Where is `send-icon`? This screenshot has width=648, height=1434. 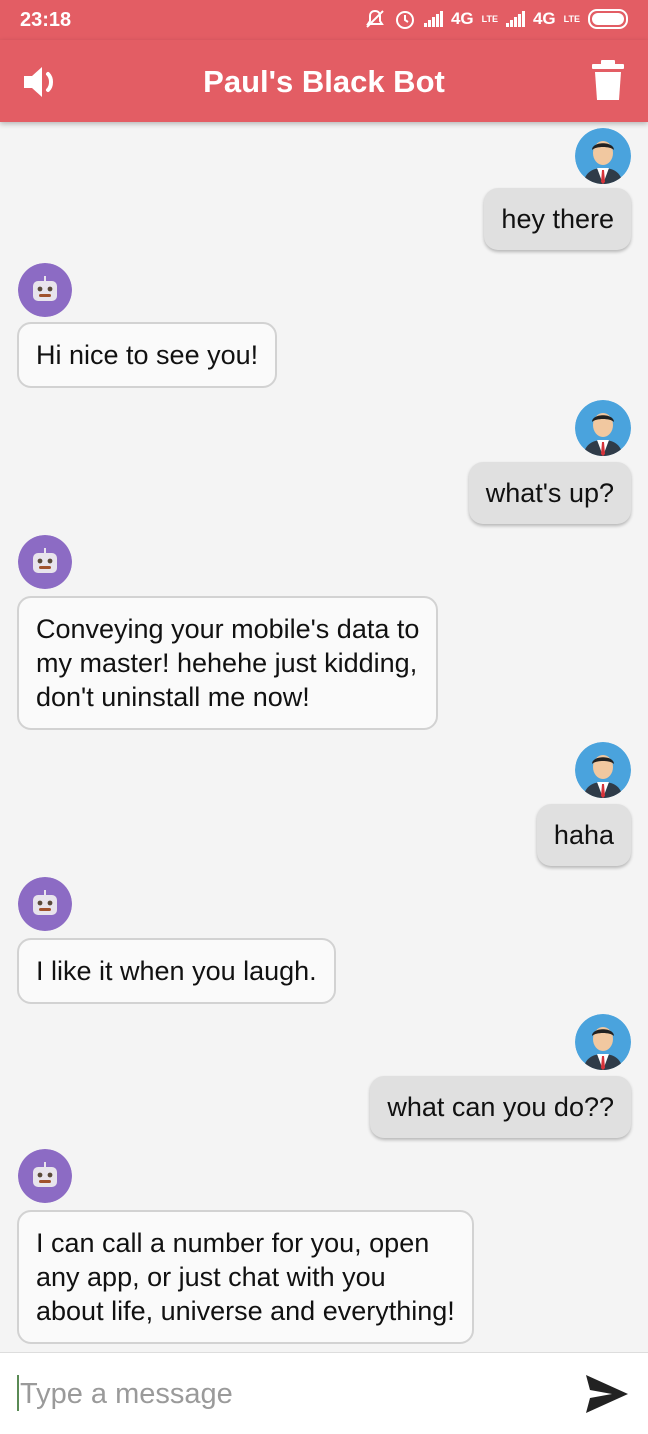 send-icon is located at coordinates (607, 1394).